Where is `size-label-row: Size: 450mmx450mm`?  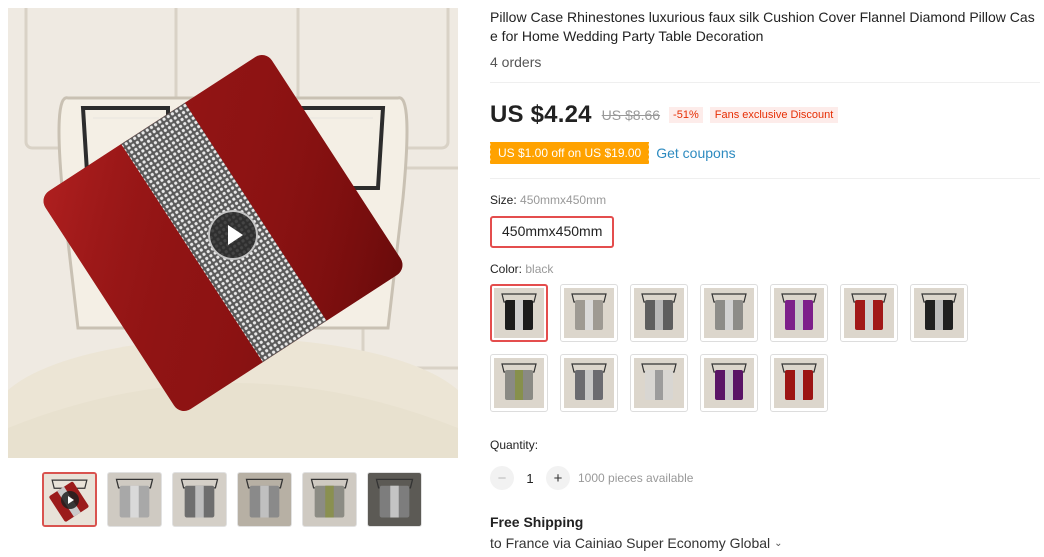
size-label-row: Size: 450mmx450mm is located at coordinates (765, 200).